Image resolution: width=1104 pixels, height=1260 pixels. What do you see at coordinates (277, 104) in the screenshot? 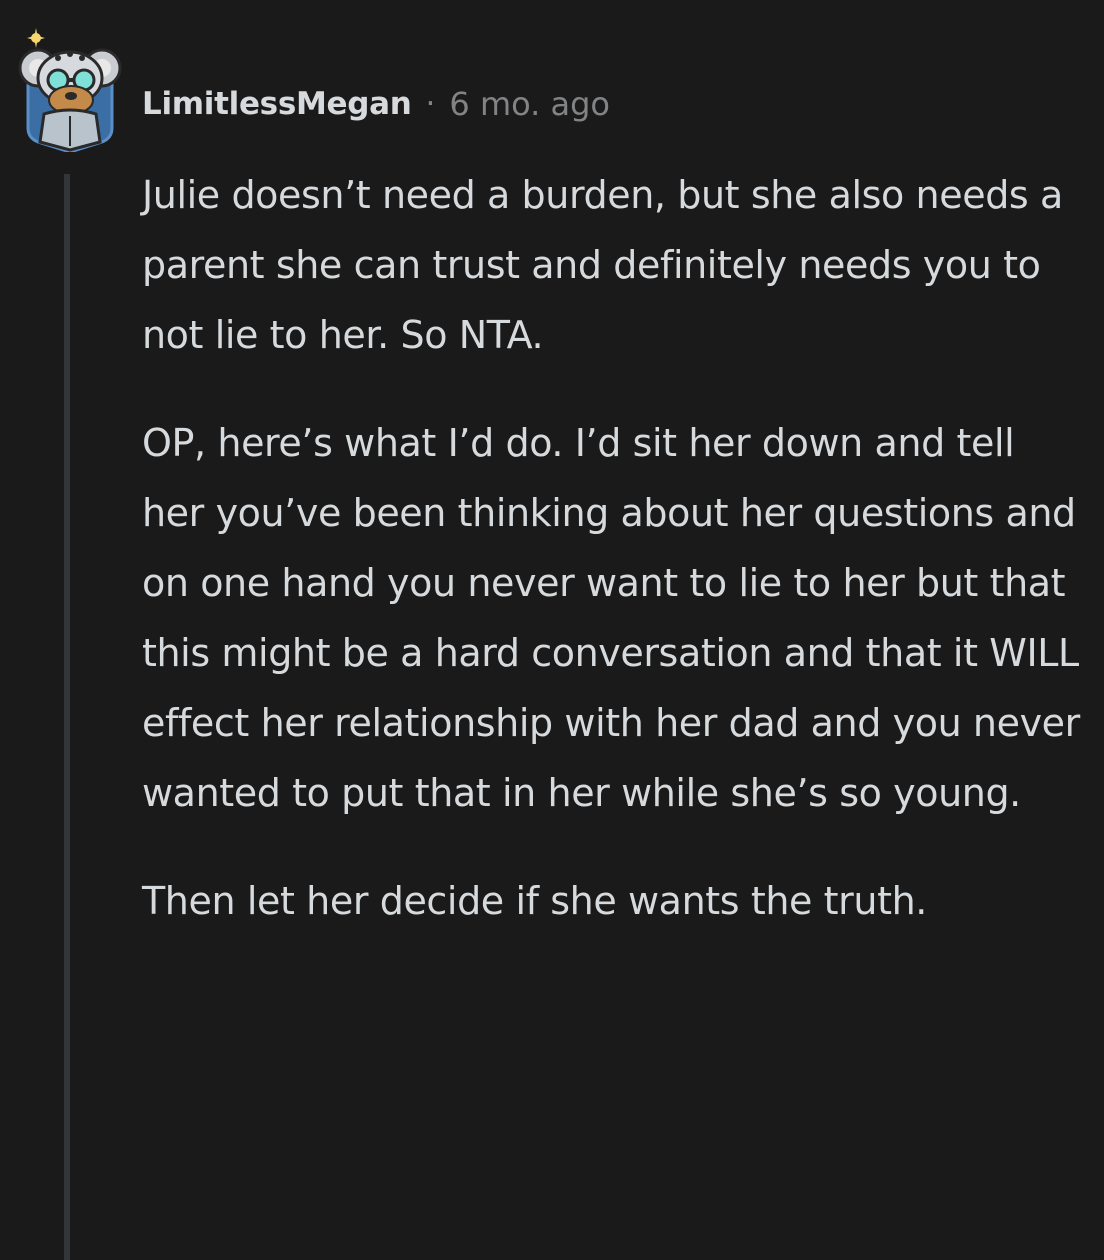
I see `username-link: LimitlessMegan` at bounding box center [277, 104].